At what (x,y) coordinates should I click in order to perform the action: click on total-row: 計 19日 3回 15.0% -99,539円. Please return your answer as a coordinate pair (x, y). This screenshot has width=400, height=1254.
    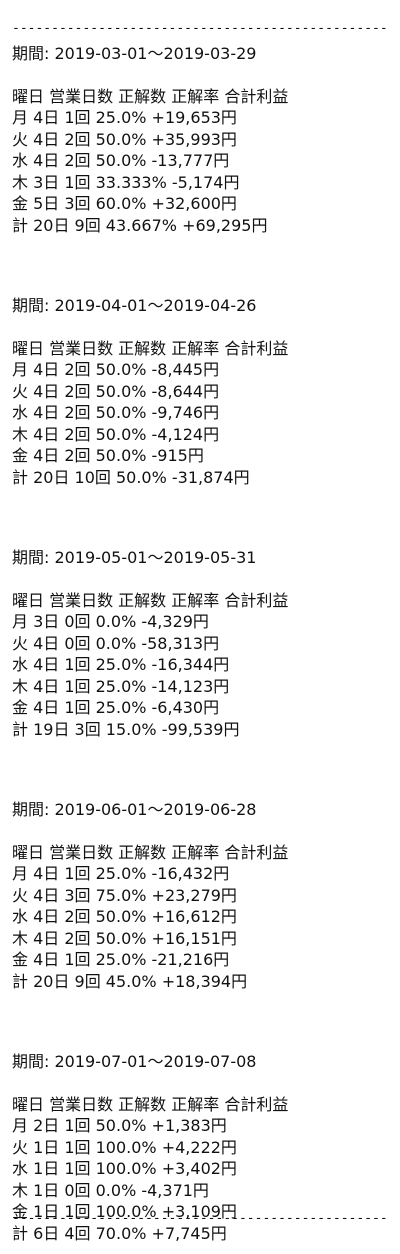
    Looking at the image, I should click on (126, 729).